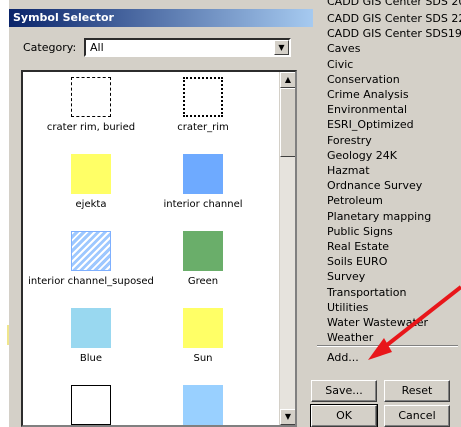  I want to click on symbol-item: Blue, so click(91, 336).